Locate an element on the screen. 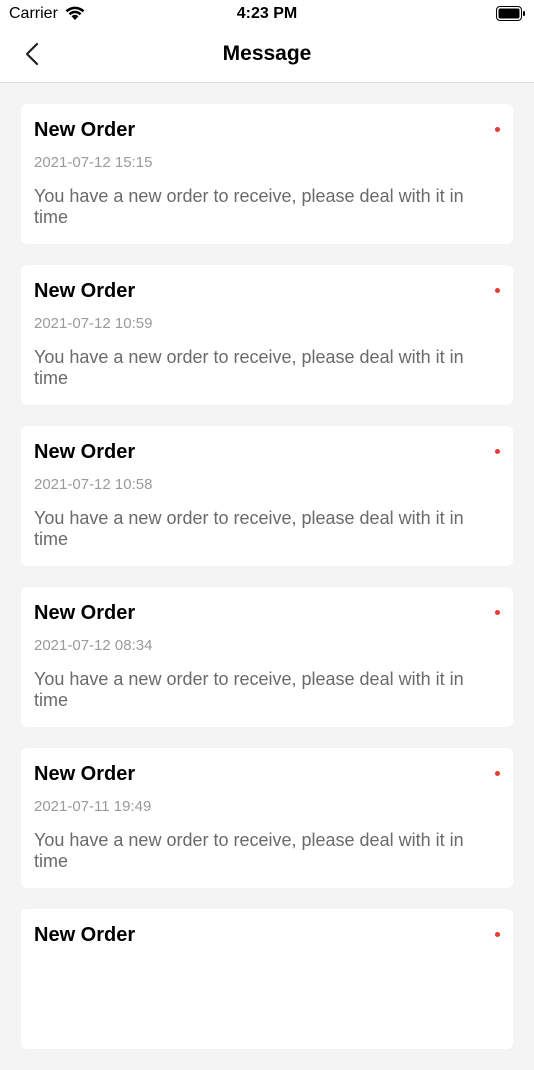  status-bar: Carrier 4:23 PM is located at coordinates (267, 14).